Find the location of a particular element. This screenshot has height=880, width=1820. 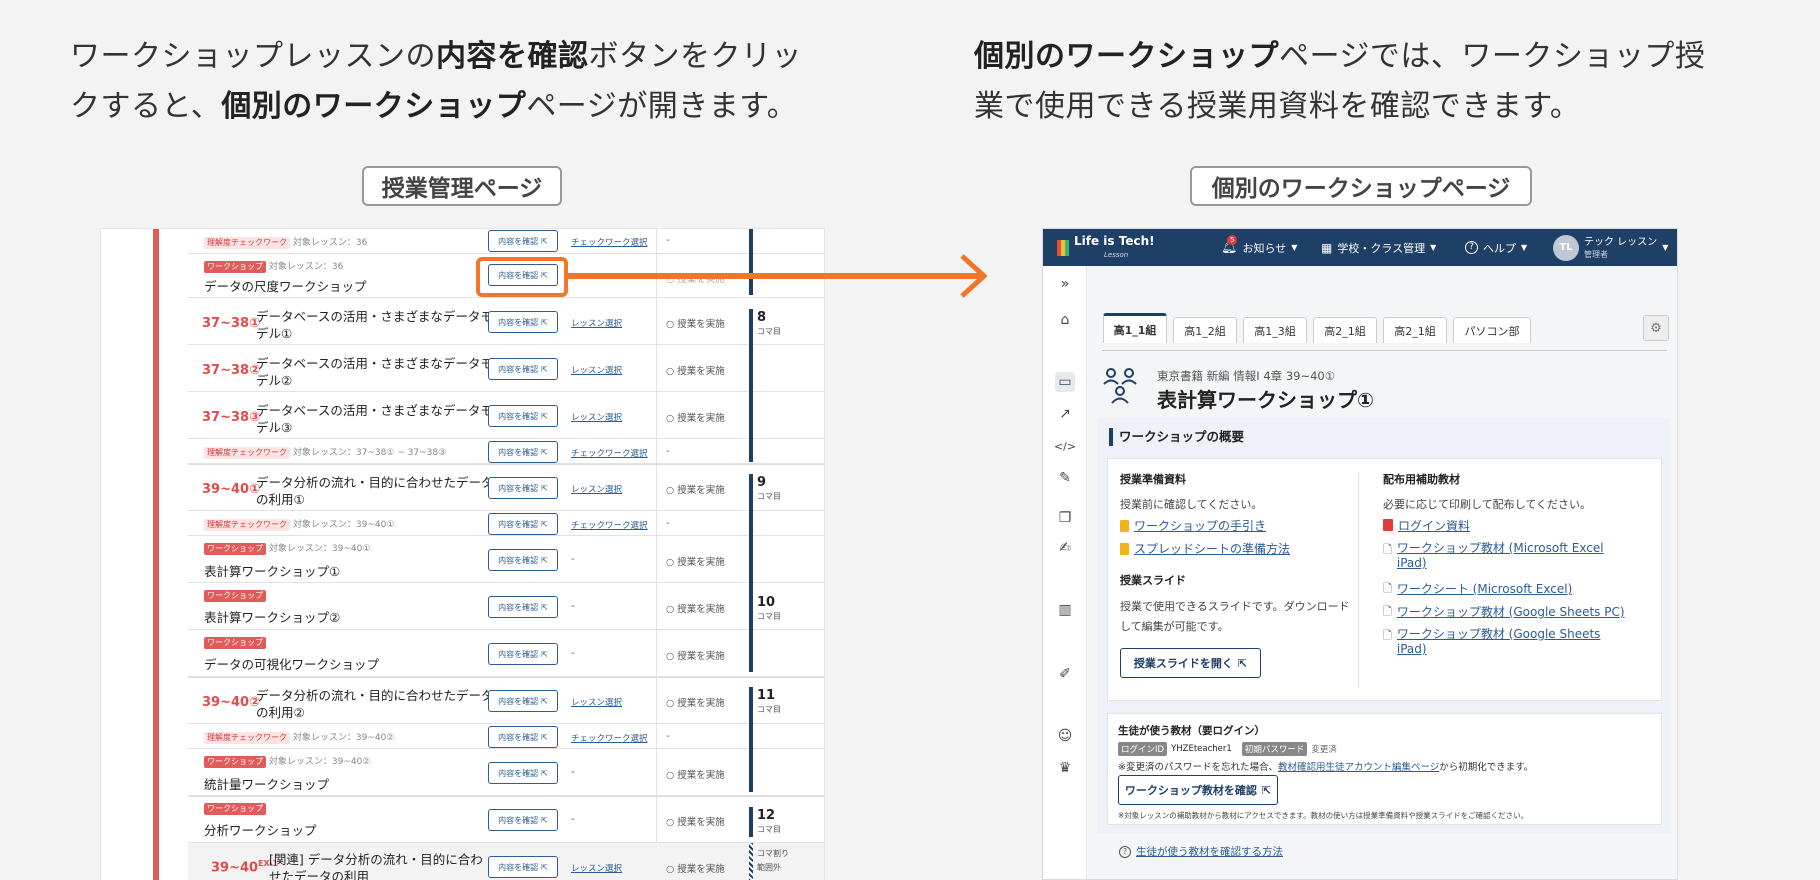

koma-out-of-range-bar is located at coordinates (751, 861).